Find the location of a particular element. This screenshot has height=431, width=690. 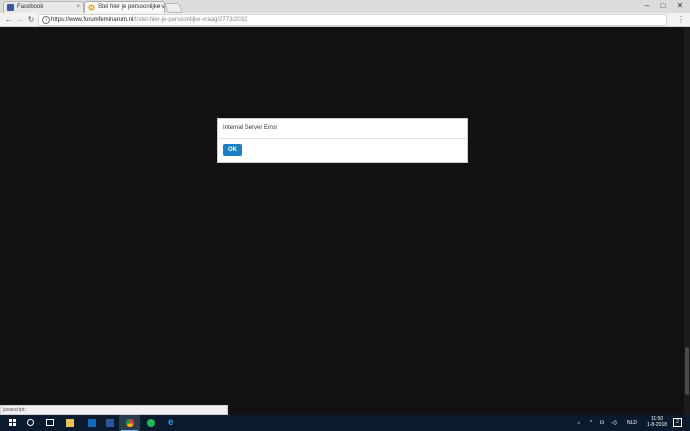

site-info-icon: i is located at coordinates (46, 20).